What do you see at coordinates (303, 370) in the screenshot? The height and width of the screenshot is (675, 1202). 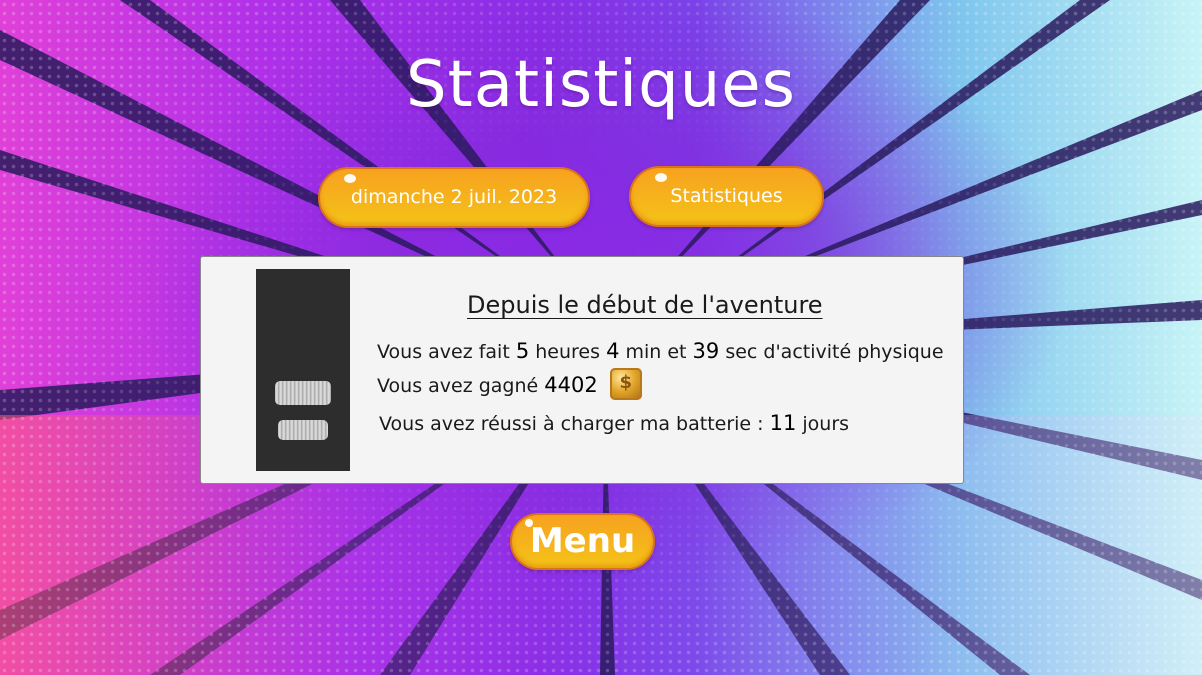 I see `battery-panel` at bounding box center [303, 370].